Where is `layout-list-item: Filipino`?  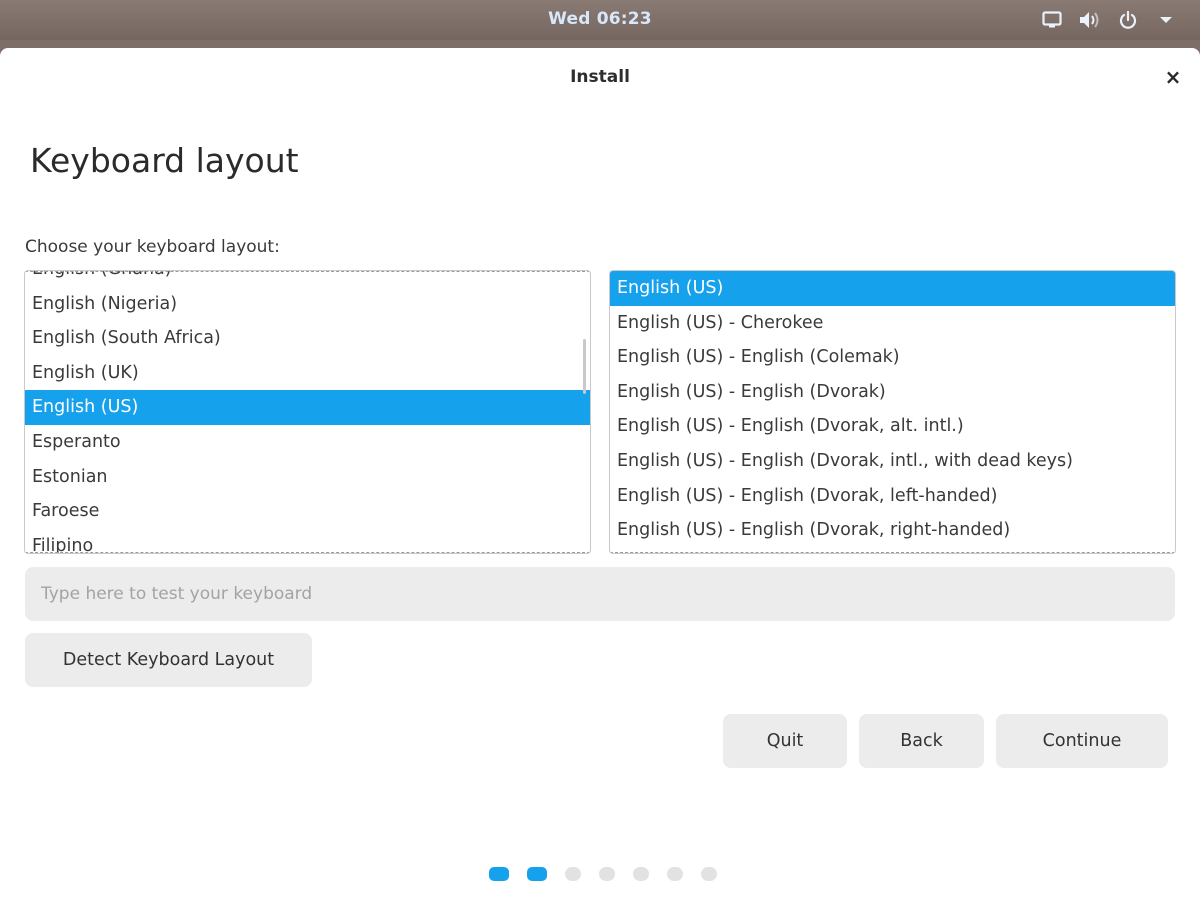
layout-list-item: Filipino is located at coordinates (307, 541).